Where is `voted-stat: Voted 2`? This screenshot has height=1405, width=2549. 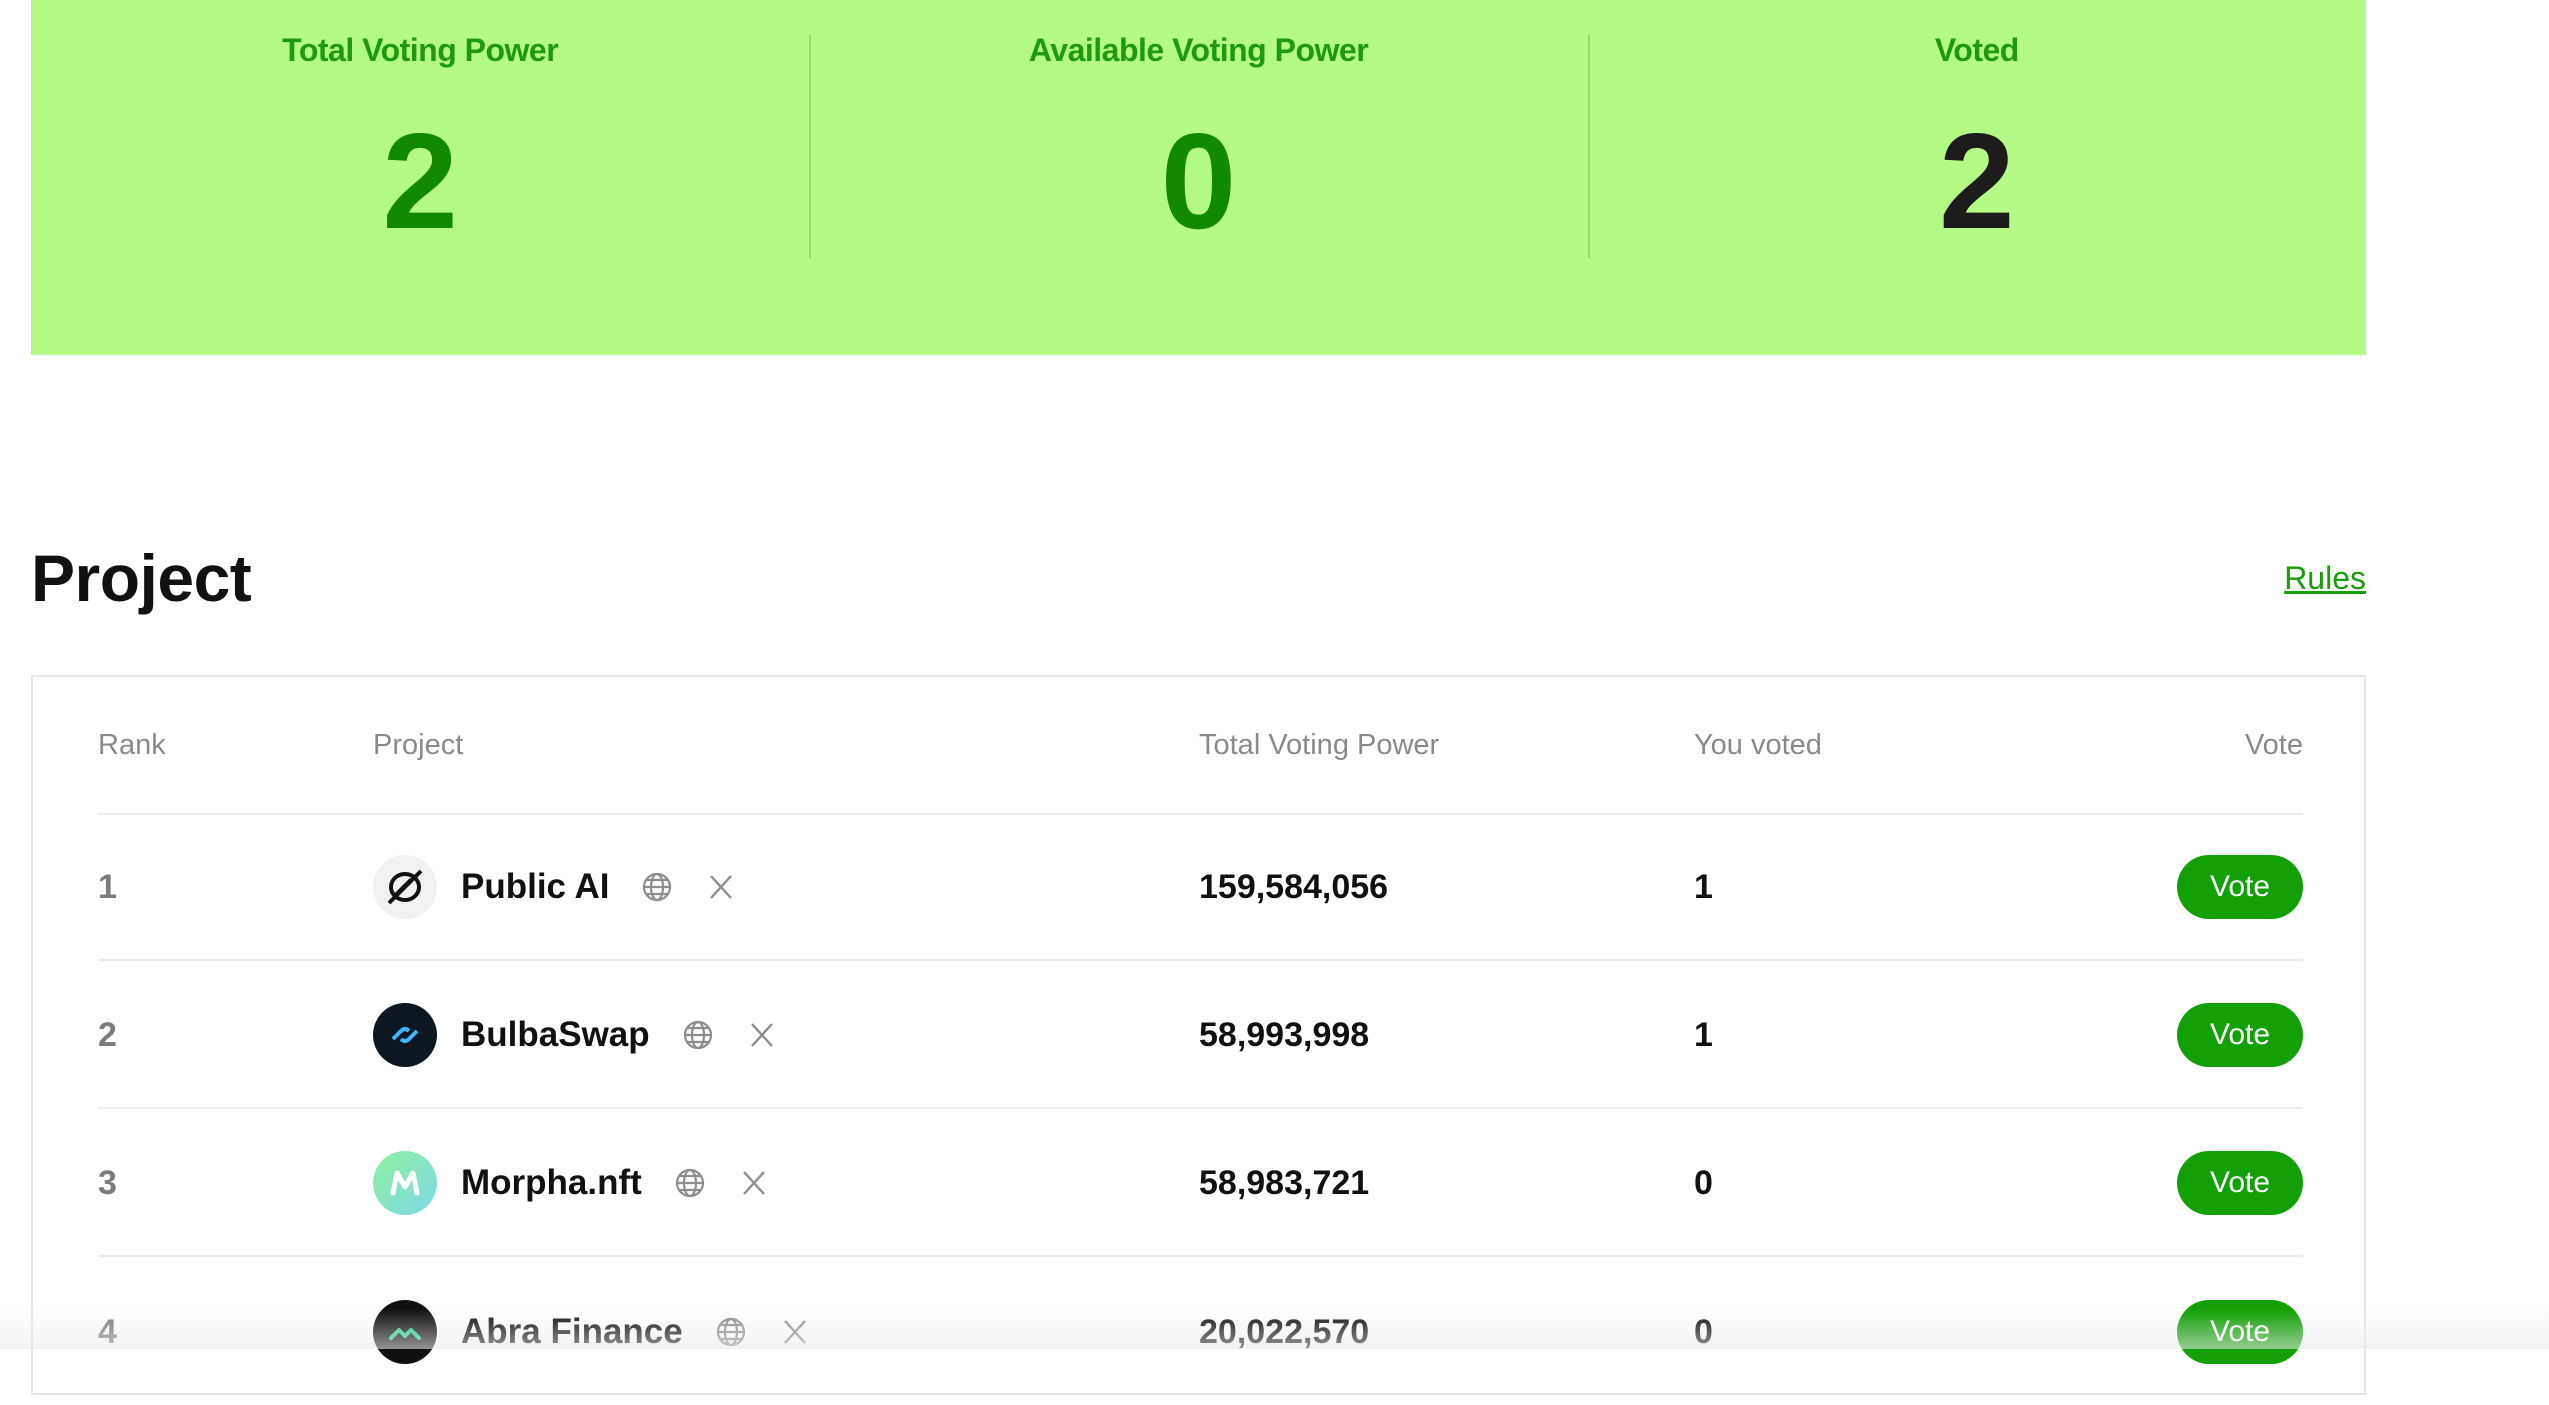
voted-stat: Voted 2 is located at coordinates (1977, 177).